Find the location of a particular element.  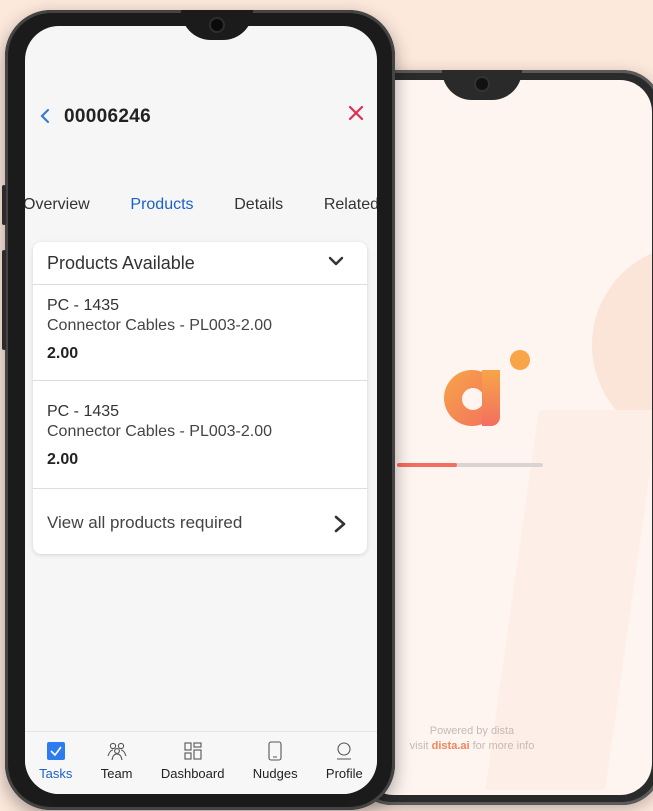

view-all-label: View all products required is located at coordinates (145, 522).